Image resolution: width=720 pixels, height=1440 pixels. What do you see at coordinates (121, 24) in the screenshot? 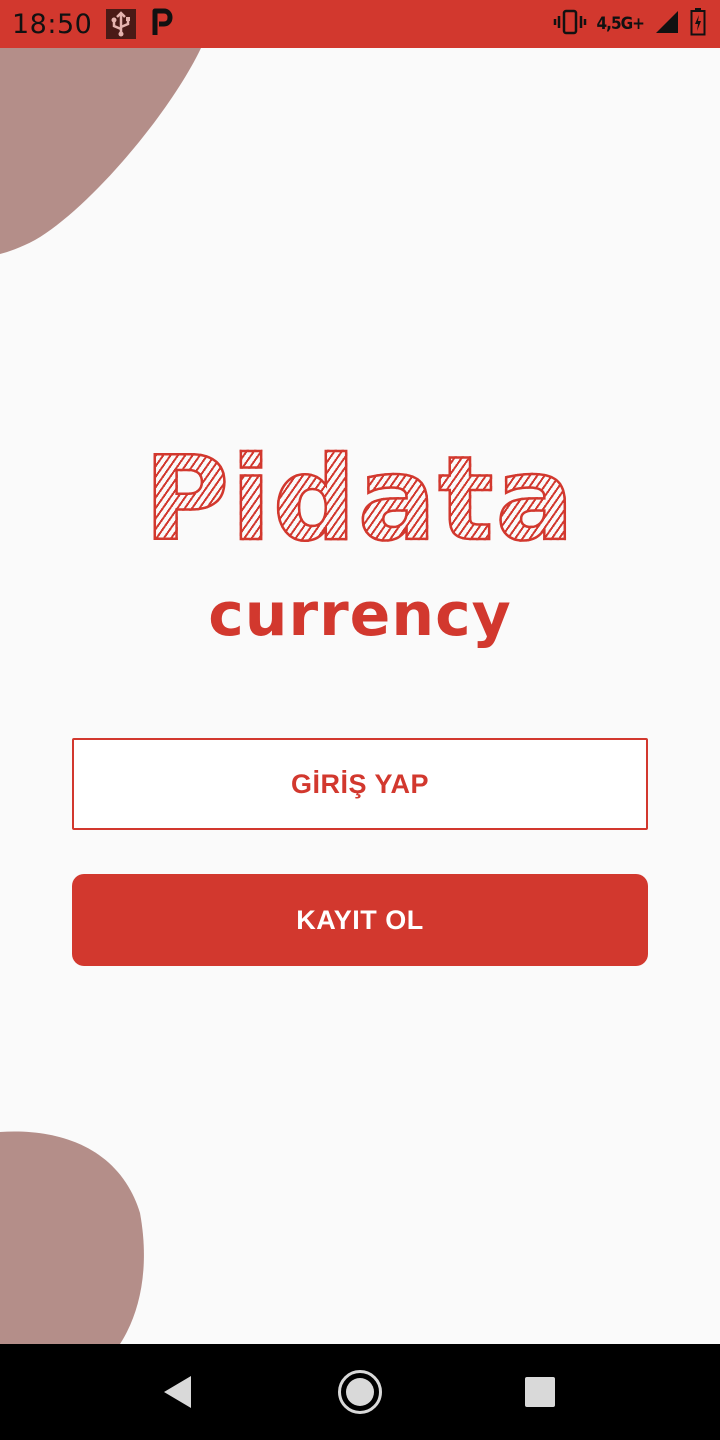
I see `usb-icon` at bounding box center [121, 24].